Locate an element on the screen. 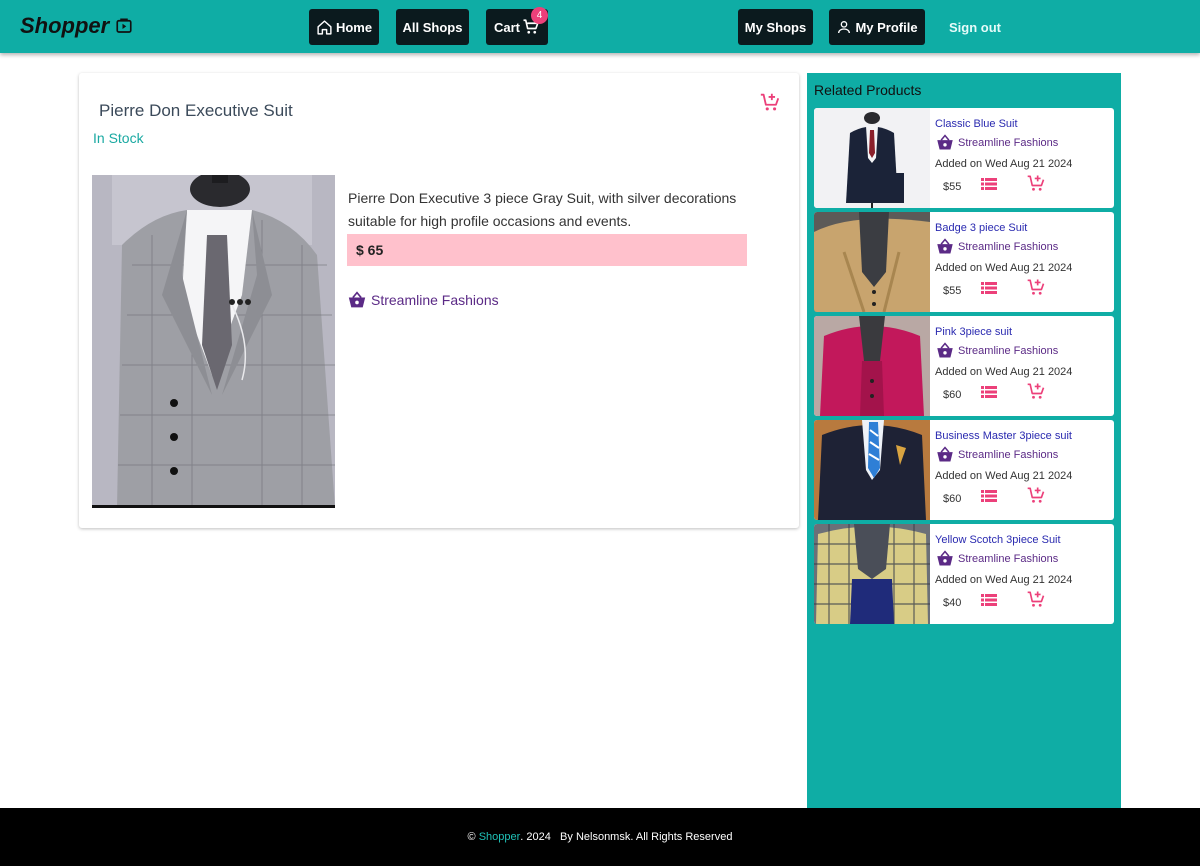 The height and width of the screenshot is (866, 1200). nav-all-shops-label: All Shops is located at coordinates (432, 27).